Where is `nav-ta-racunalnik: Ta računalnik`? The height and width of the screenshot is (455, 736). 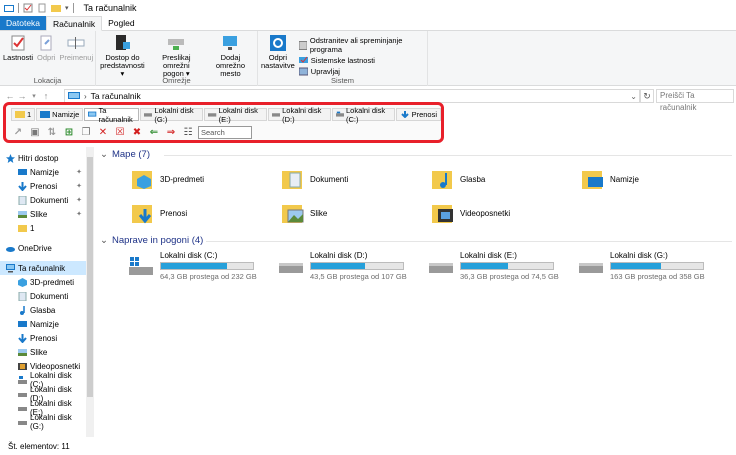
nav-ta-racunalnik: Ta računalnik is located at coordinates (43, 268).